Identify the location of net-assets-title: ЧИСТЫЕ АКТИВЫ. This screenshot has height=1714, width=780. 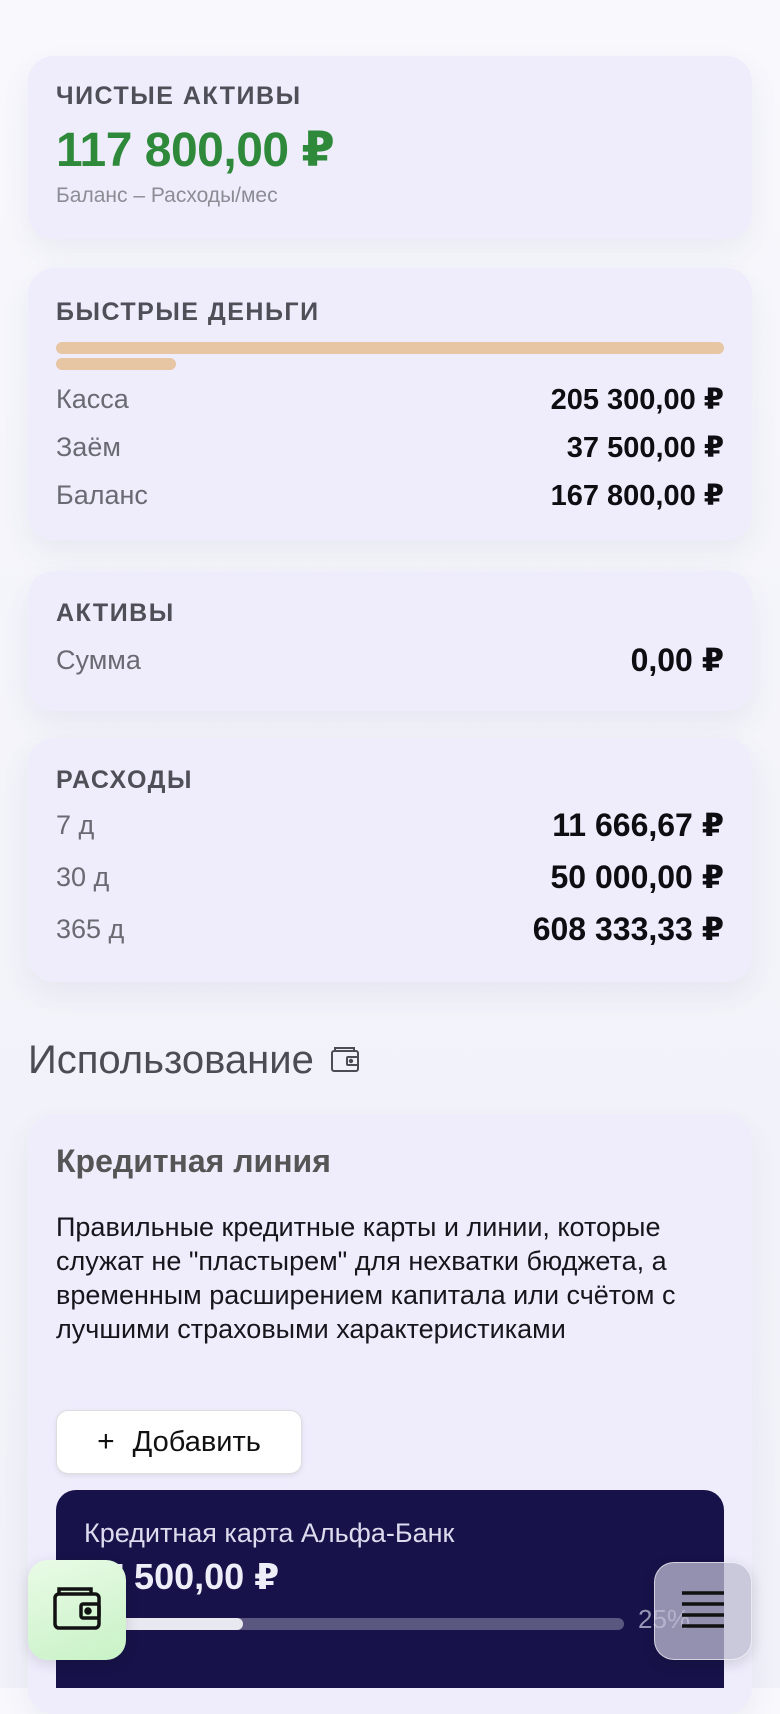
(179, 96).